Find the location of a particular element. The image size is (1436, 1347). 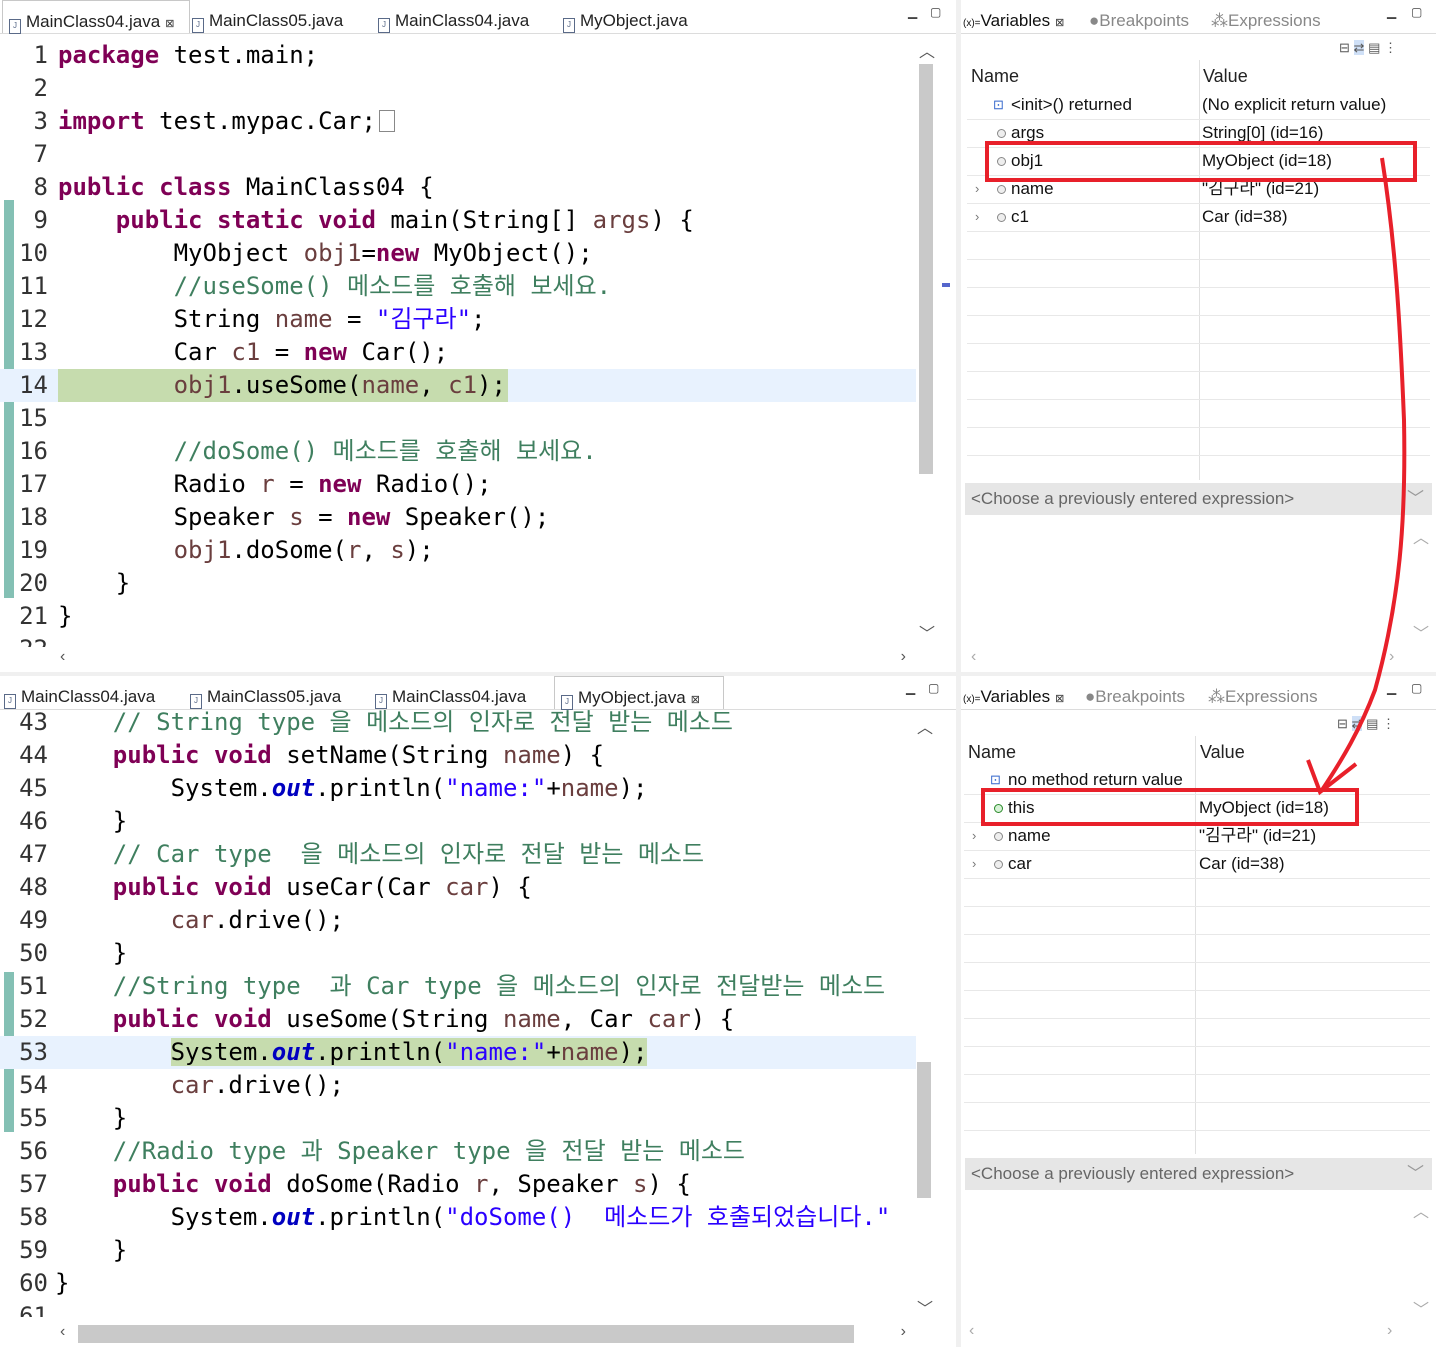

variable-row: › name "김구라" (id=21) is located at coordinates (1197, 836).